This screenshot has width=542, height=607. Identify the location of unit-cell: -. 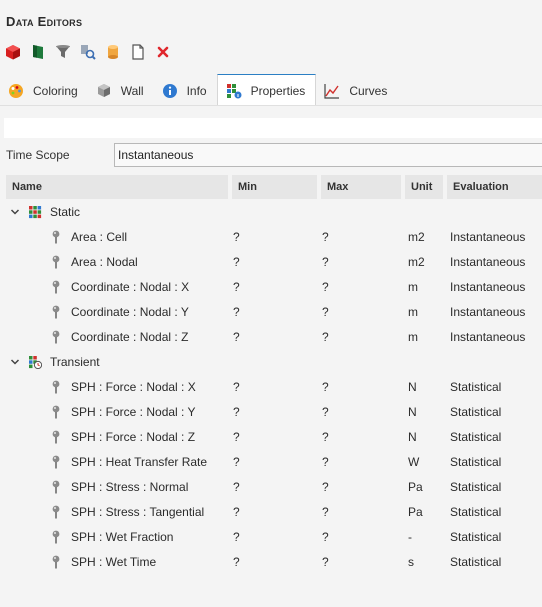
(410, 536).